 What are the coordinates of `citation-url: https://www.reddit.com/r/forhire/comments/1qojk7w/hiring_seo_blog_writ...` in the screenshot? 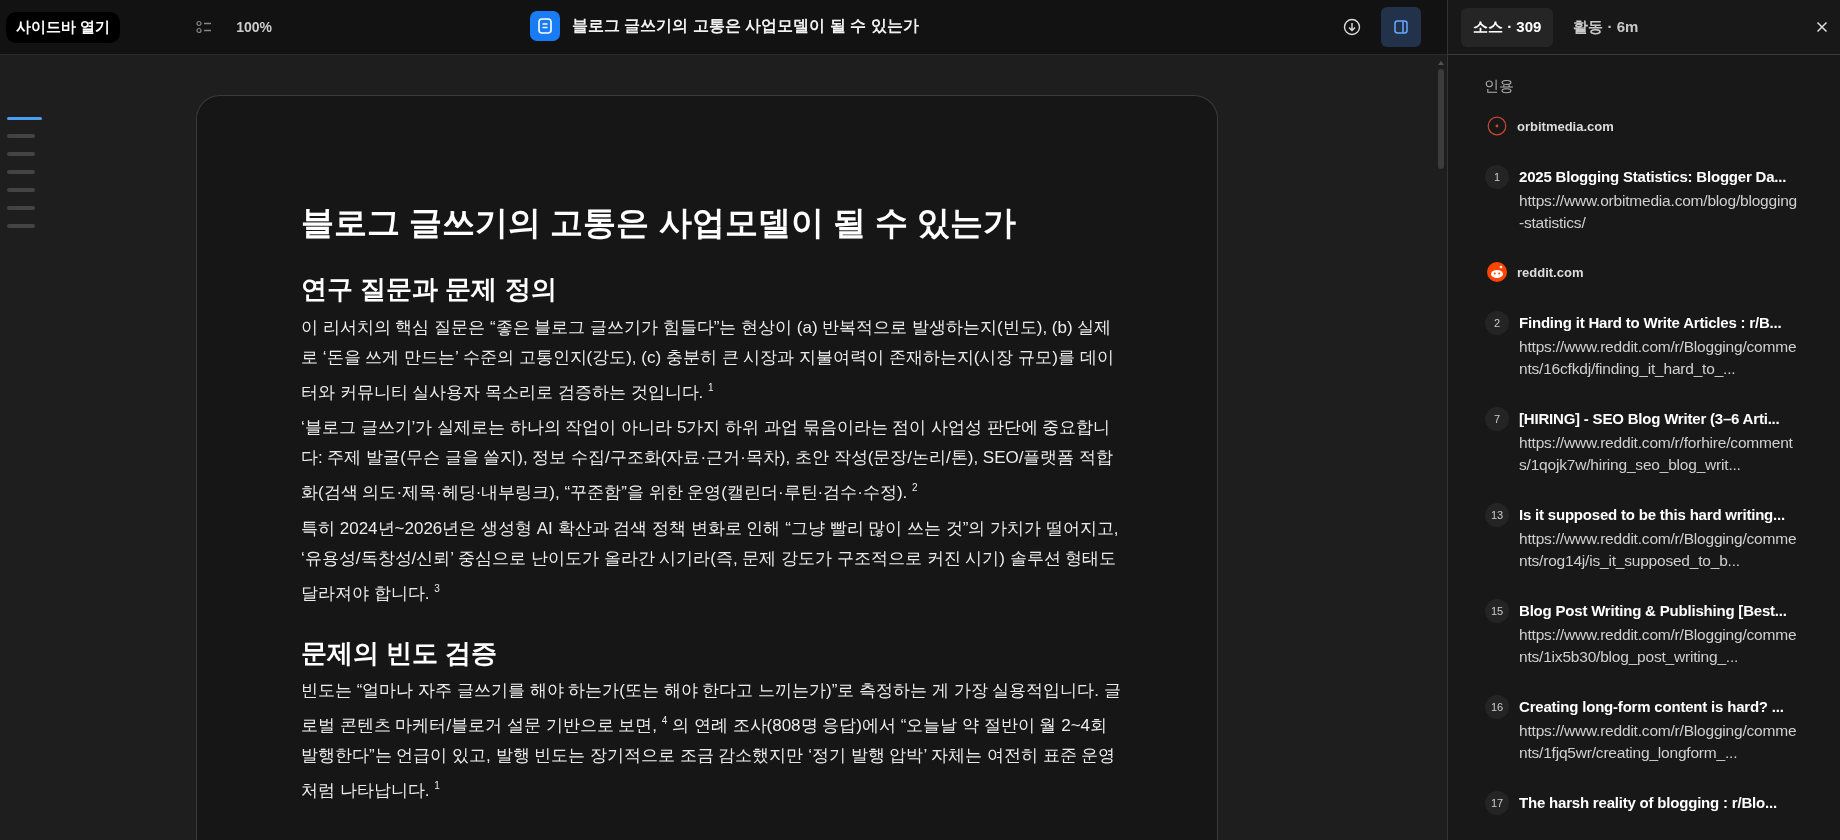 It's located at (1660, 454).